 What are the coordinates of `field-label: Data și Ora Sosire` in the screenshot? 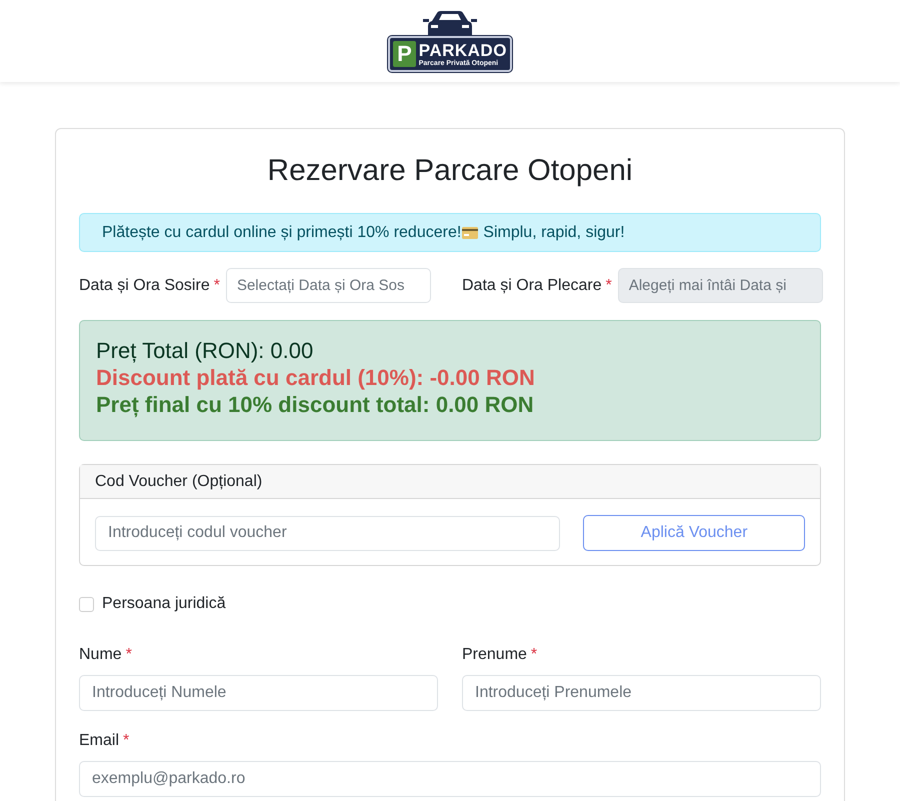 It's located at (144, 285).